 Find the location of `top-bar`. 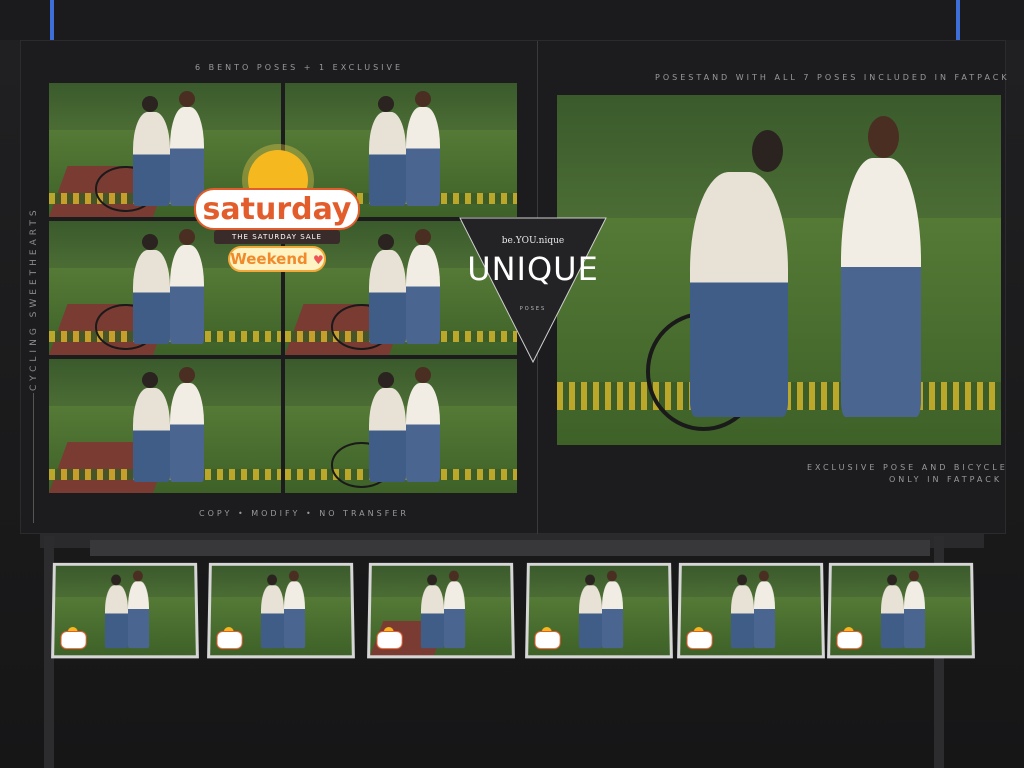

top-bar is located at coordinates (512, 20).